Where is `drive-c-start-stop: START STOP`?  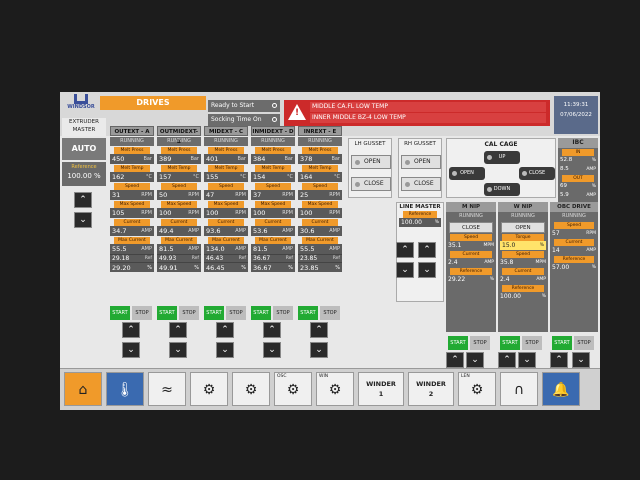 drive-c-start-stop: START STOP is located at coordinates (226, 313).